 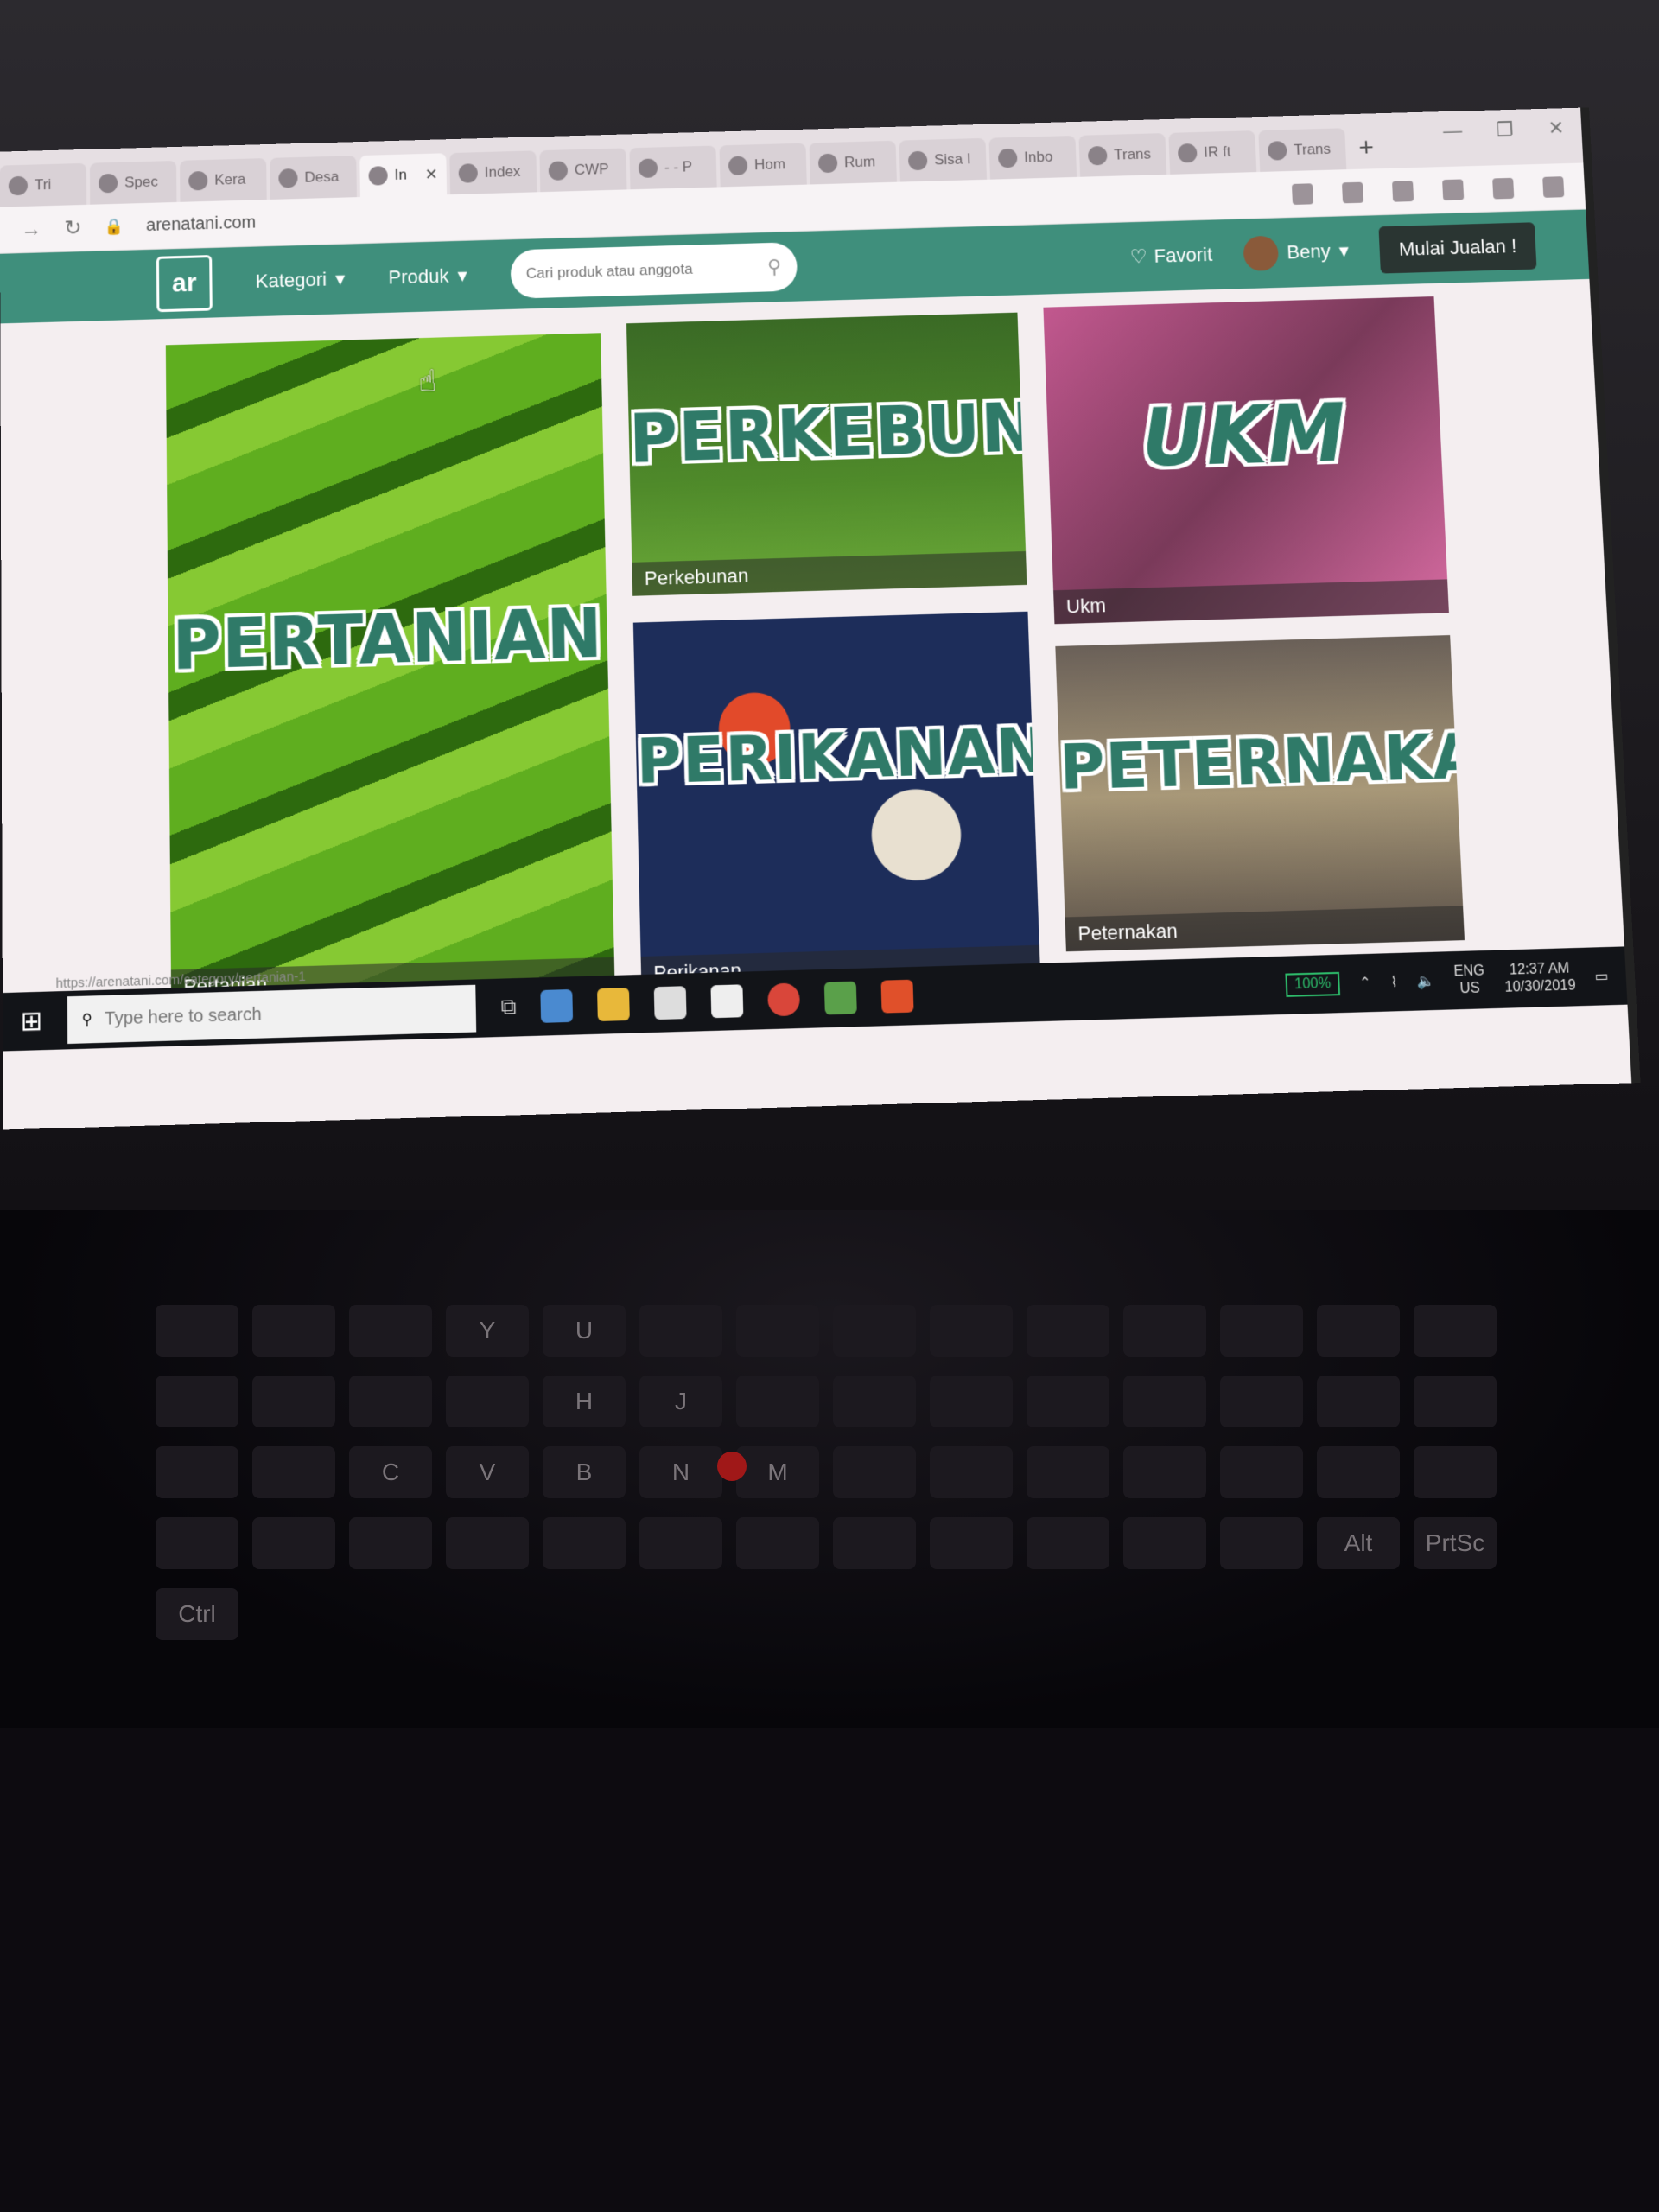 I want to click on keyboard-key: C, so click(x=390, y=1472).